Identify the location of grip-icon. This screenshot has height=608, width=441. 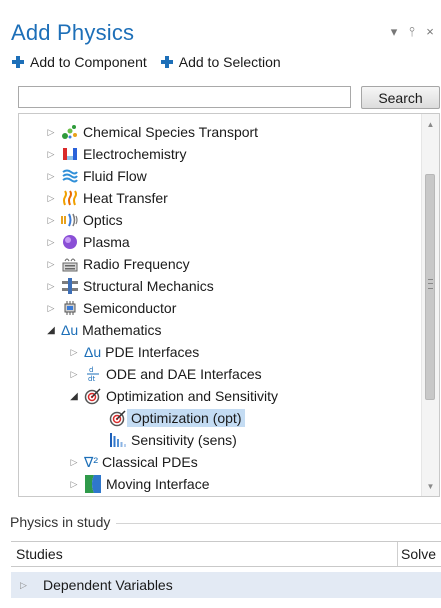
(430, 284).